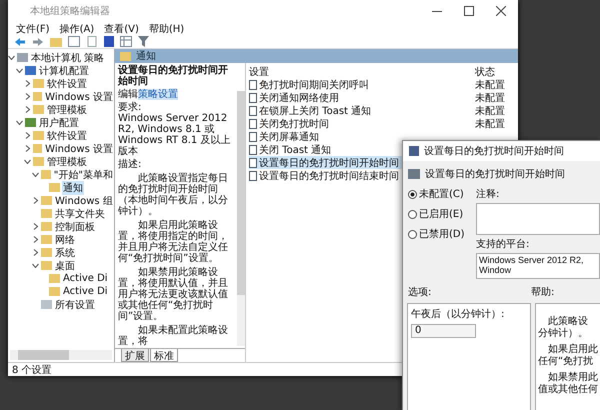 The height and width of the screenshot is (410, 600). Describe the element at coordinates (382, 123) in the screenshot. I see `setting-row: 关闭免打扰时间 未配置` at that location.